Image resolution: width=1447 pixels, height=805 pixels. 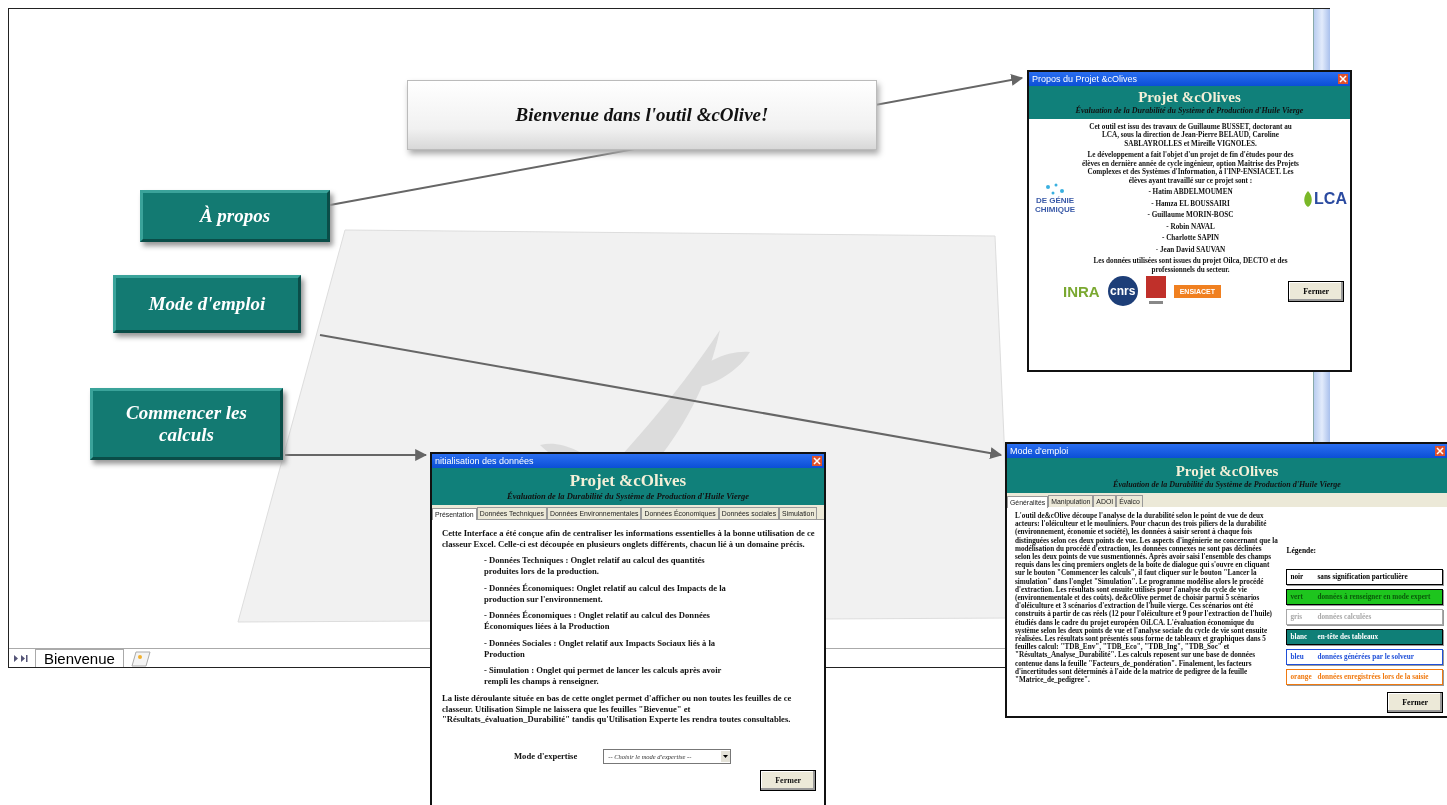 I want to click on sheet-nav-icon, so click(x=21, y=658).